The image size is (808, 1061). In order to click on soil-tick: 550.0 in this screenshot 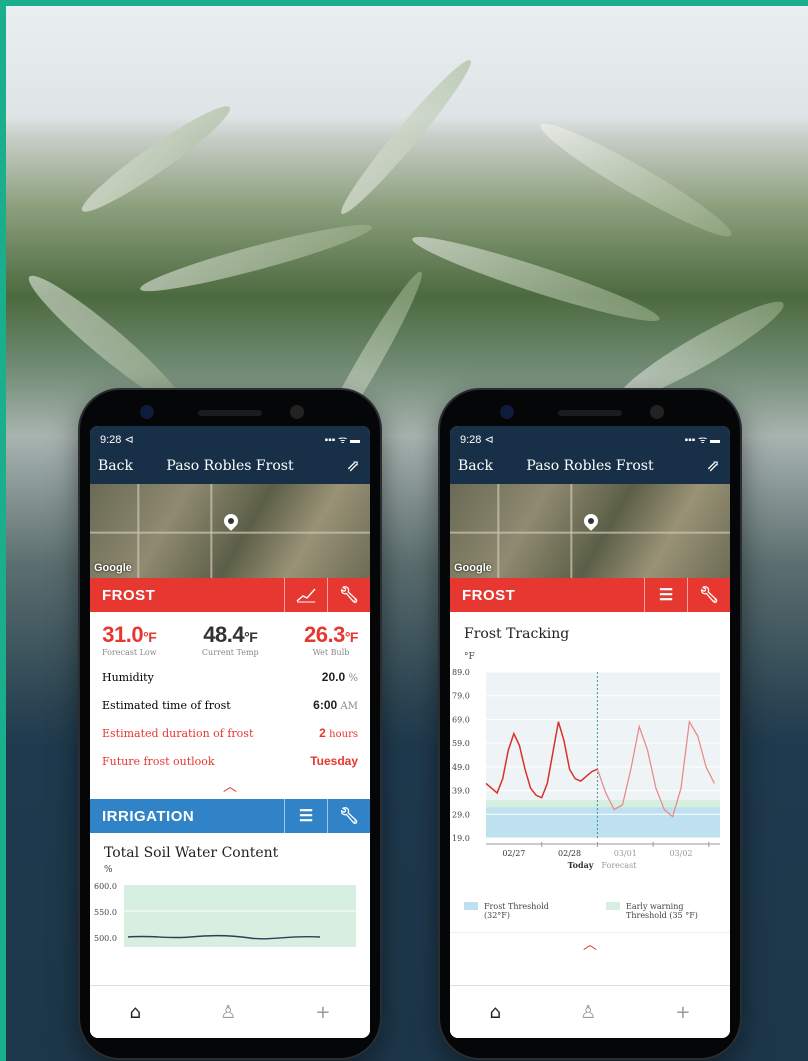, I will do `click(105, 912)`.